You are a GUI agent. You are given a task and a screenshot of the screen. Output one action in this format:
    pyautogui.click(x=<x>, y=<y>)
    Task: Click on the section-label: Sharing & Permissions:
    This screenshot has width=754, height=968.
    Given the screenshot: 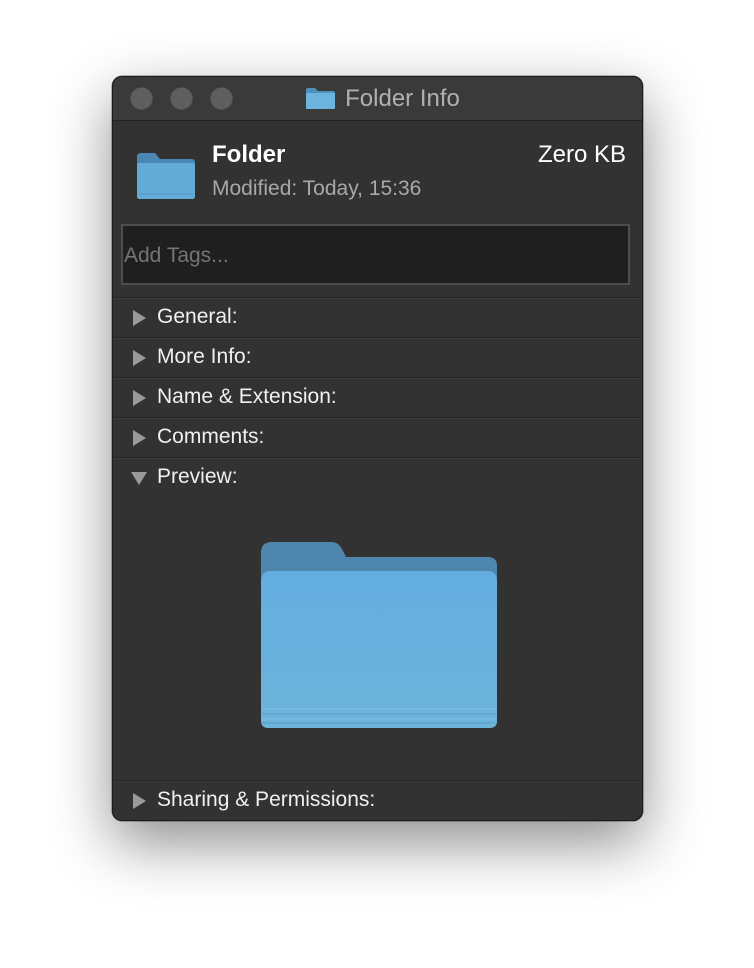 What is the action you would take?
    pyautogui.click(x=266, y=799)
    